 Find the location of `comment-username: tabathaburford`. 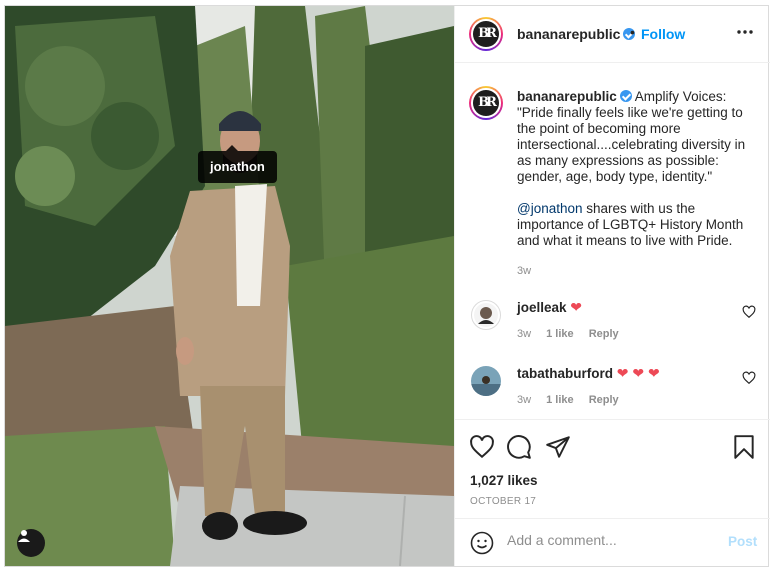

comment-username: tabathaburford is located at coordinates (565, 373).